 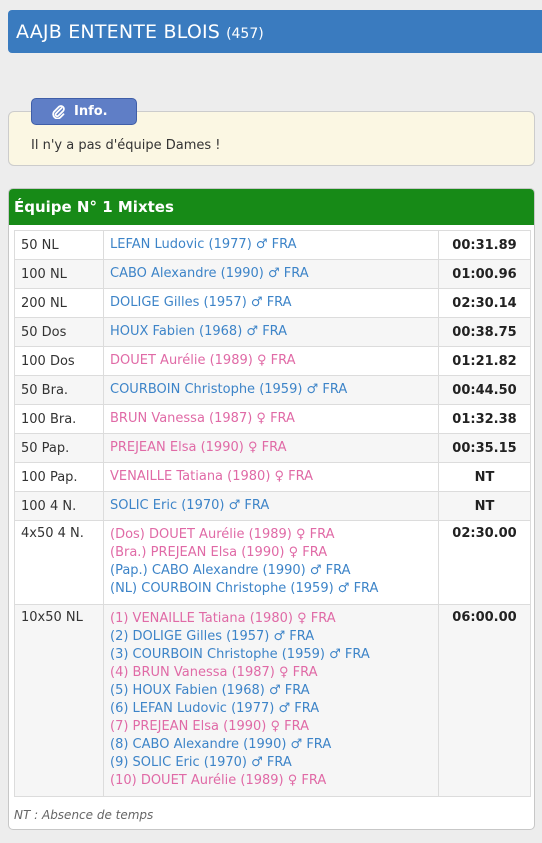 I want to click on swimmer-link: (Dos) DOUET Aurélie (1989) ♀ FRA, so click(x=271, y=535).